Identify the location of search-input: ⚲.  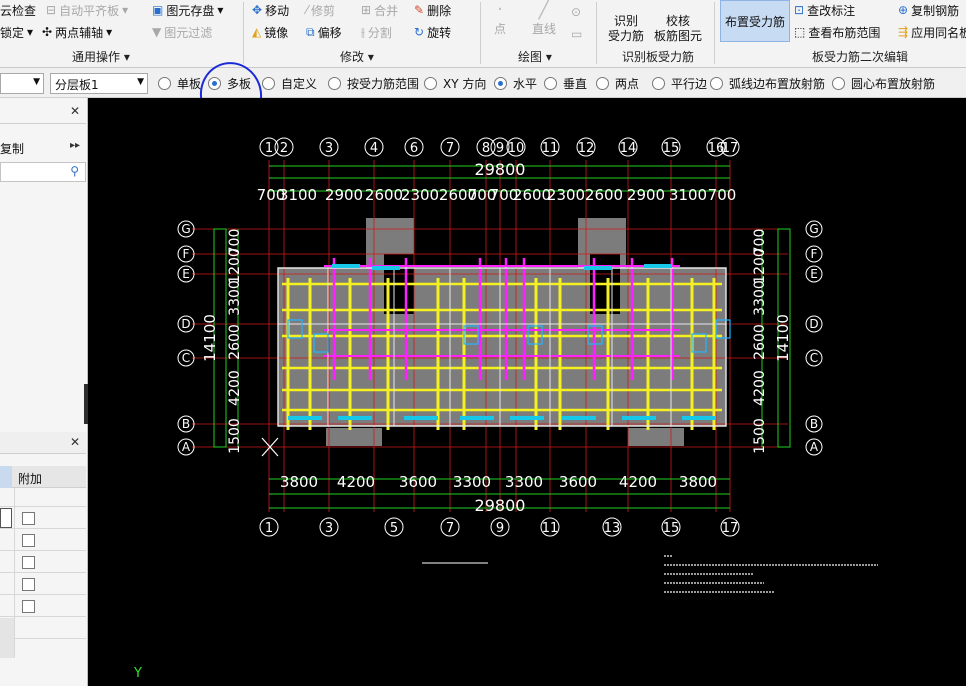
(43, 172).